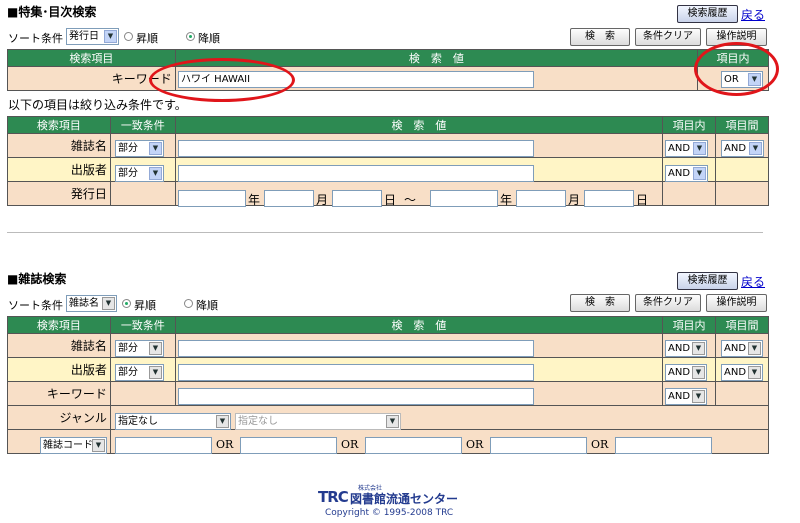 The width and height of the screenshot is (800, 523). I want to click on date-to-month, so click(541, 198).